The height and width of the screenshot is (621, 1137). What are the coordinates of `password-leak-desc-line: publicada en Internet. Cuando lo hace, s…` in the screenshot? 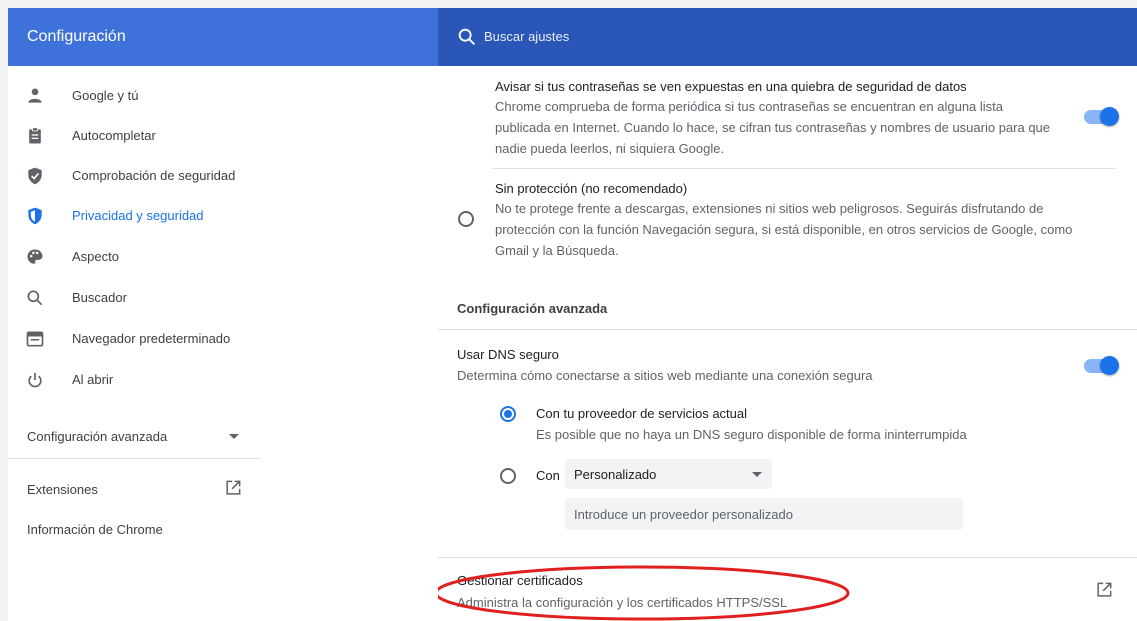 It's located at (773, 127).